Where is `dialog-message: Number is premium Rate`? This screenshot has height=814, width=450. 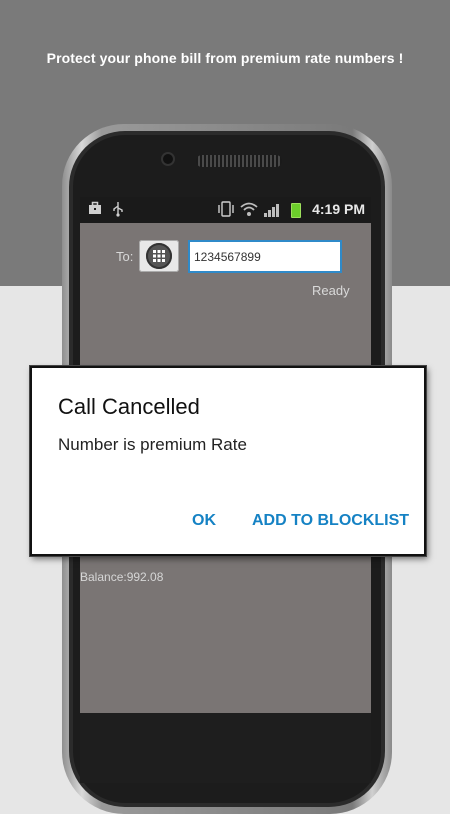 dialog-message: Number is premium Rate is located at coordinates (152, 444).